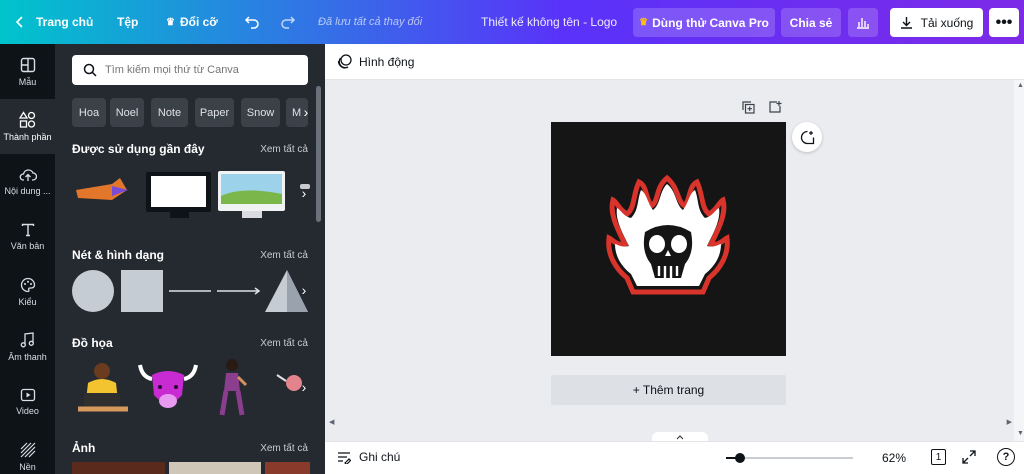  Describe the element at coordinates (318, 154) in the screenshot. I see `panel-scrollbar` at that location.